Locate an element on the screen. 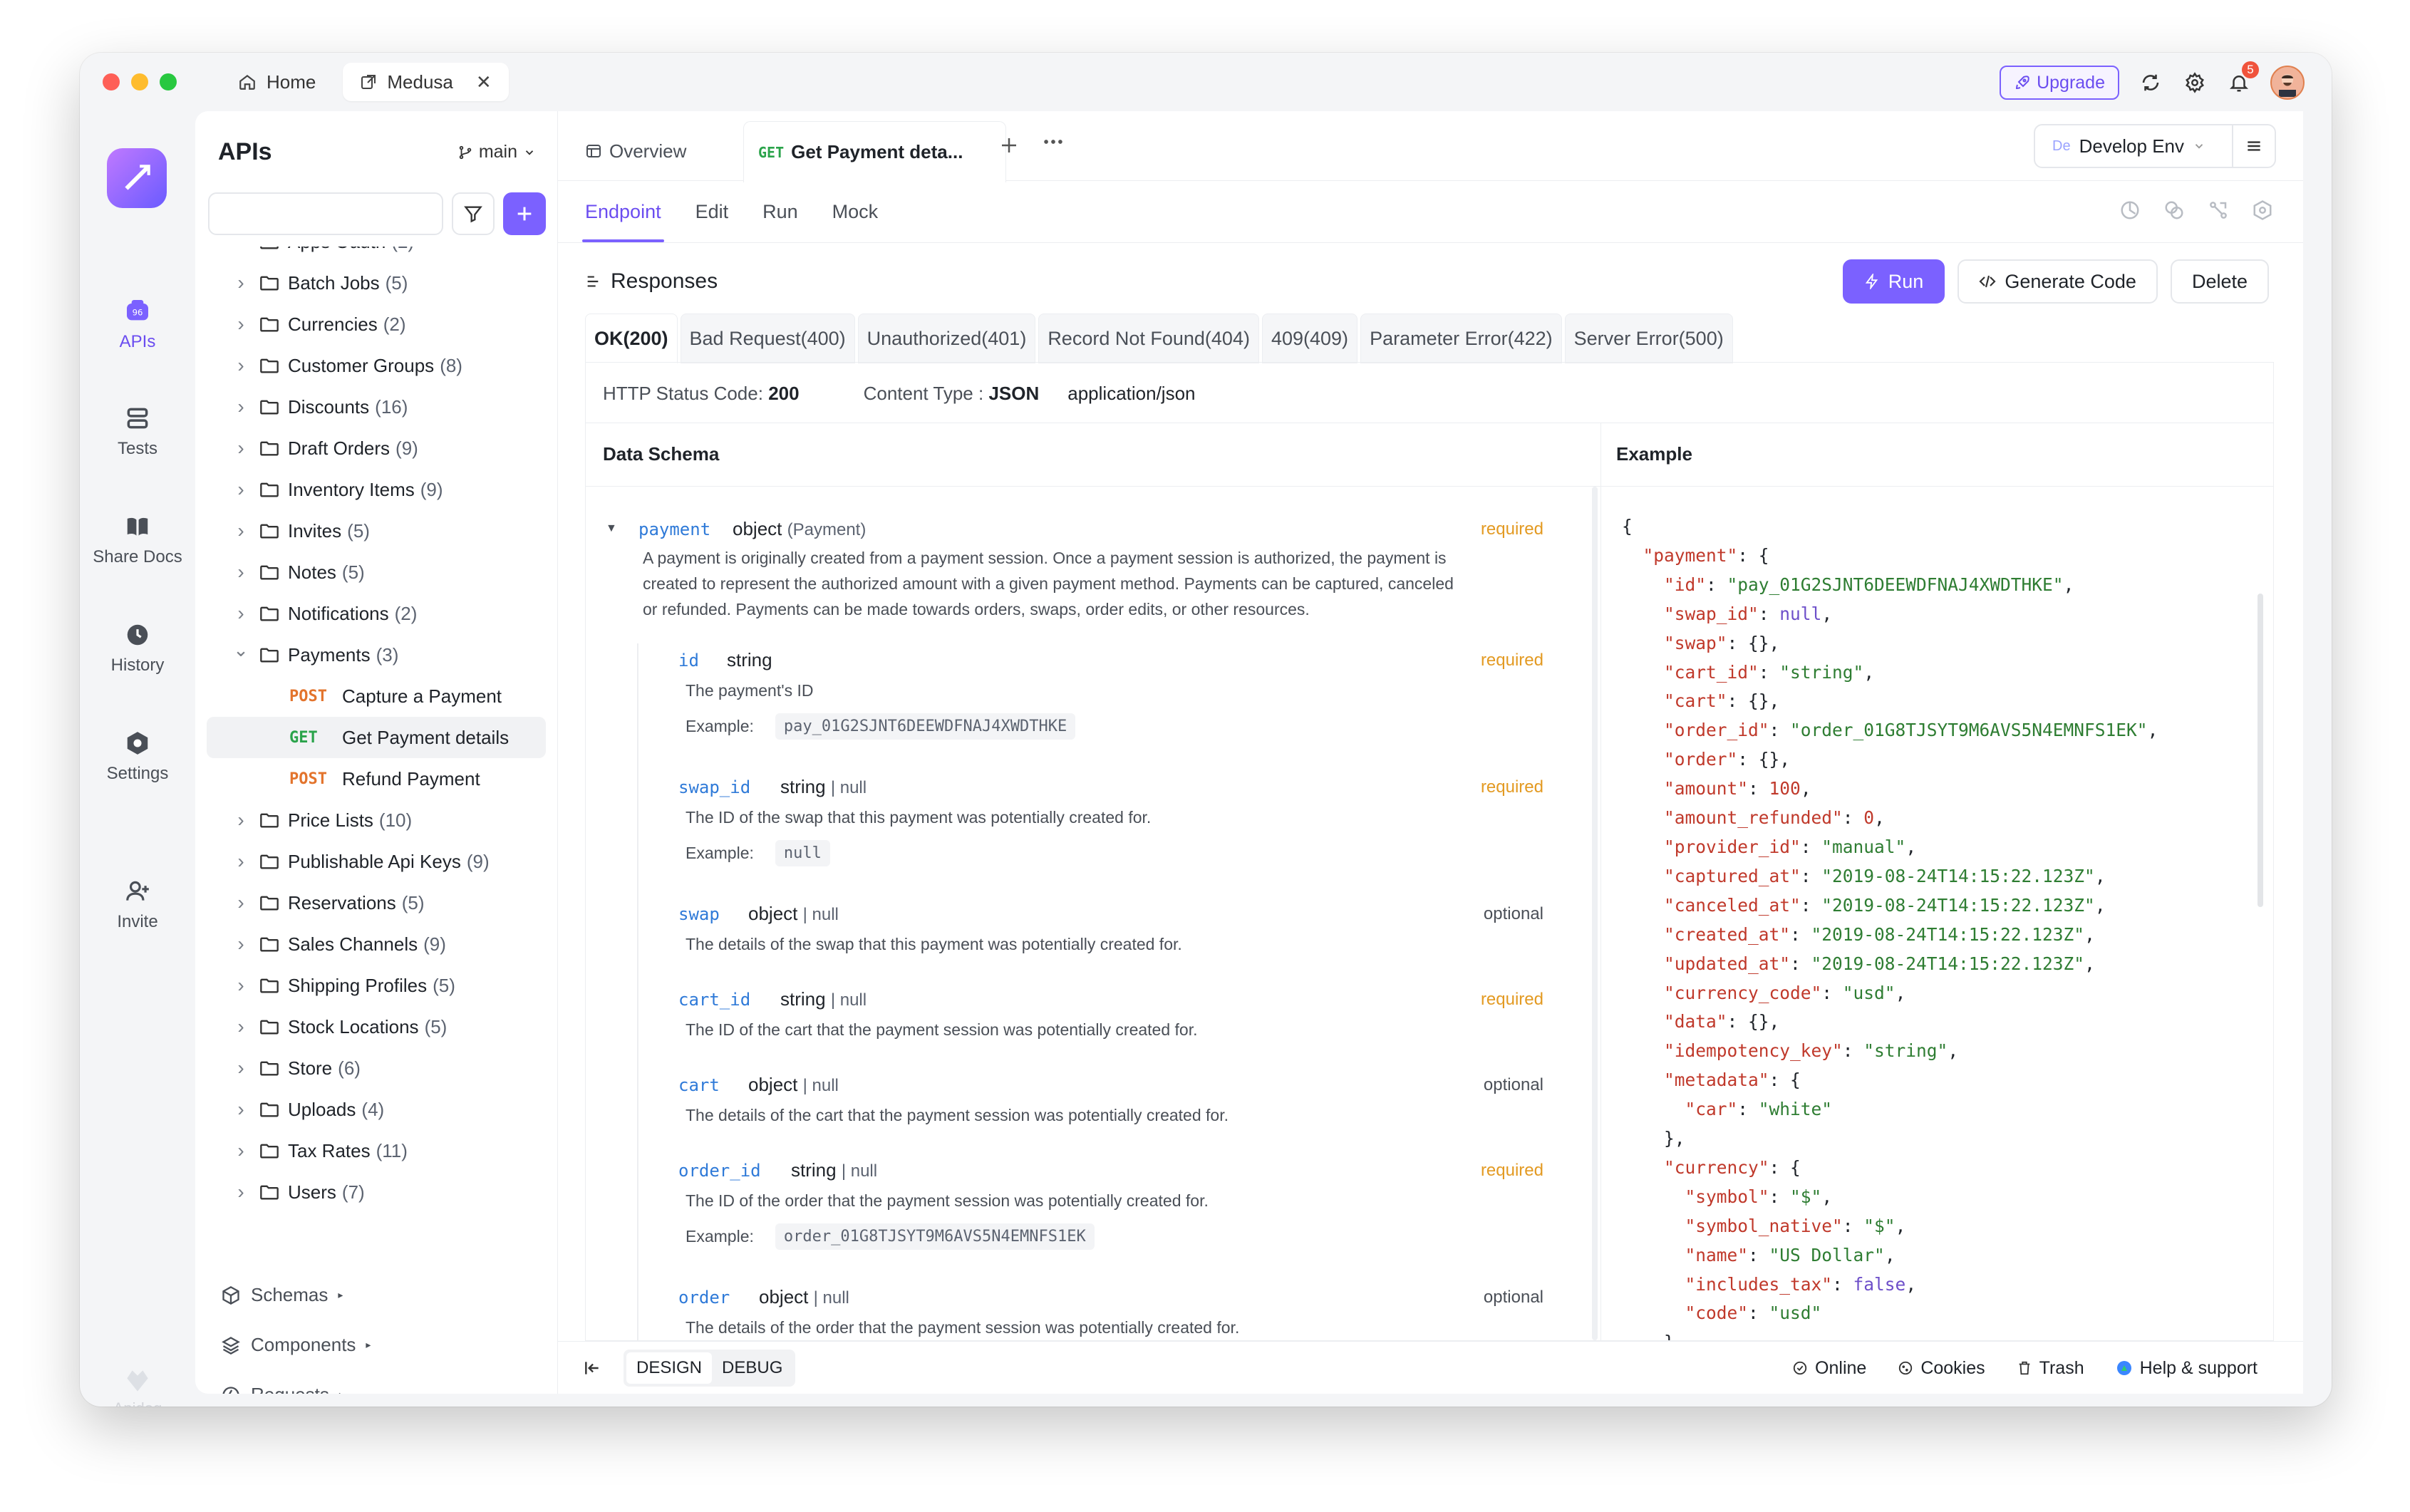 This screenshot has height=1512, width=2410. schema-scrollbar is located at coordinates (1595, 914).